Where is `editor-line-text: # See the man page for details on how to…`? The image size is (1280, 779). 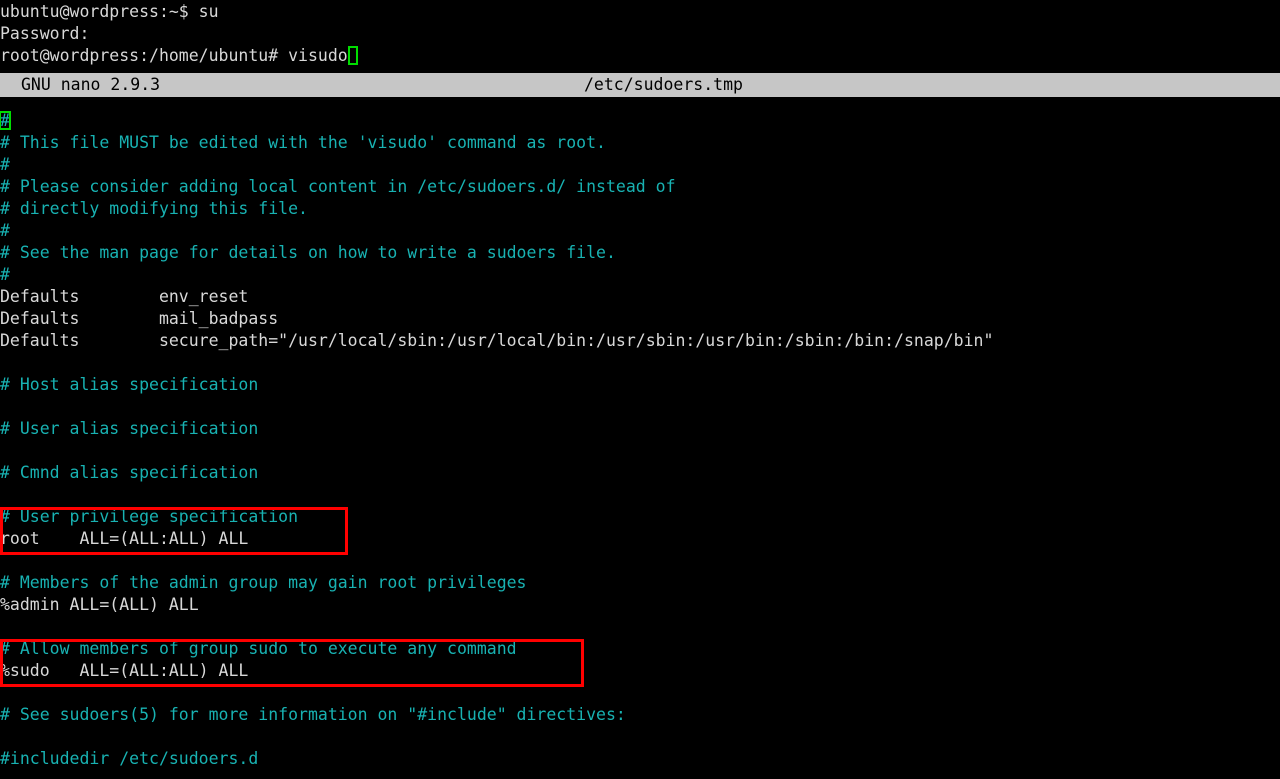
editor-line-text: # See the man page for details on how to… is located at coordinates (308, 252).